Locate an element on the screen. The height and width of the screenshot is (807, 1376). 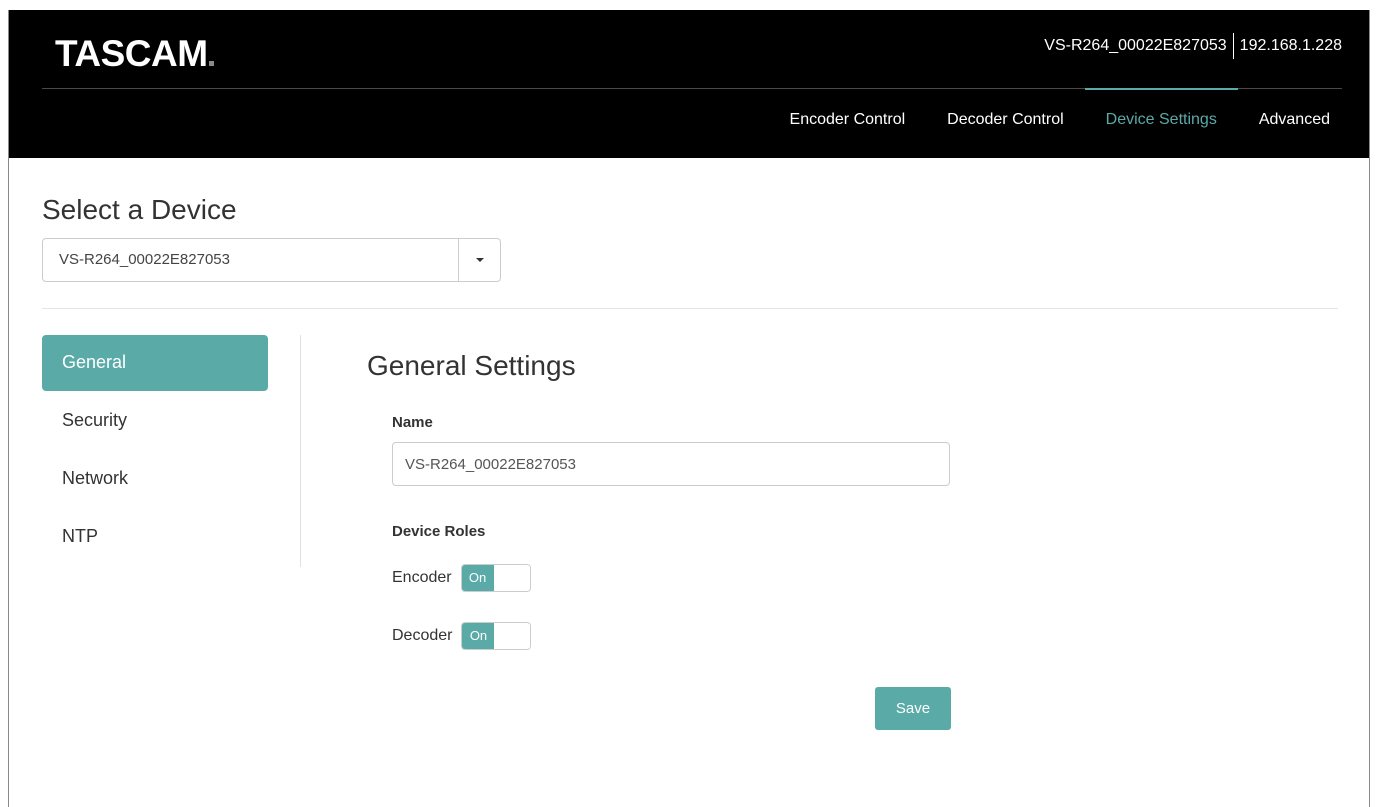
encoder-toggle: On is located at coordinates (495, 578).